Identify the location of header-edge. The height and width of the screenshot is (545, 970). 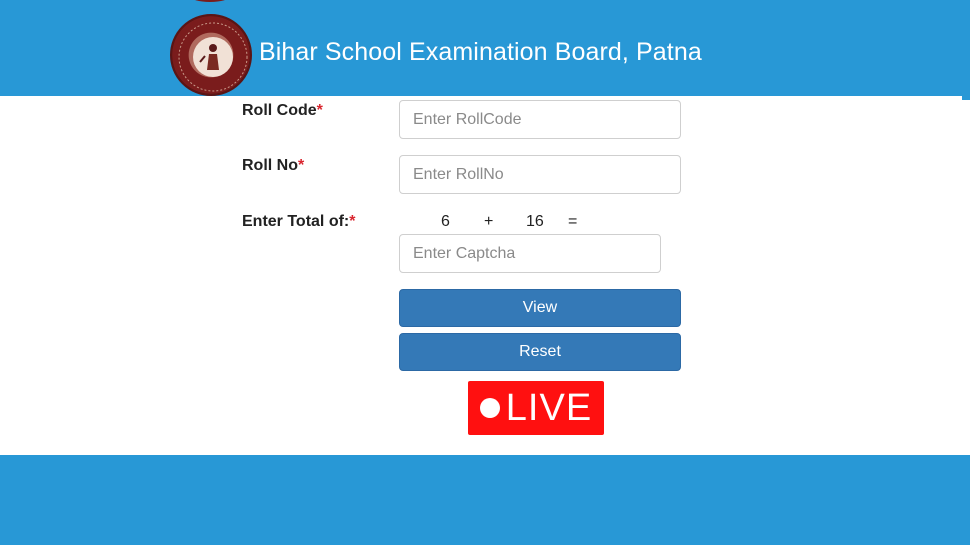
(966, 96).